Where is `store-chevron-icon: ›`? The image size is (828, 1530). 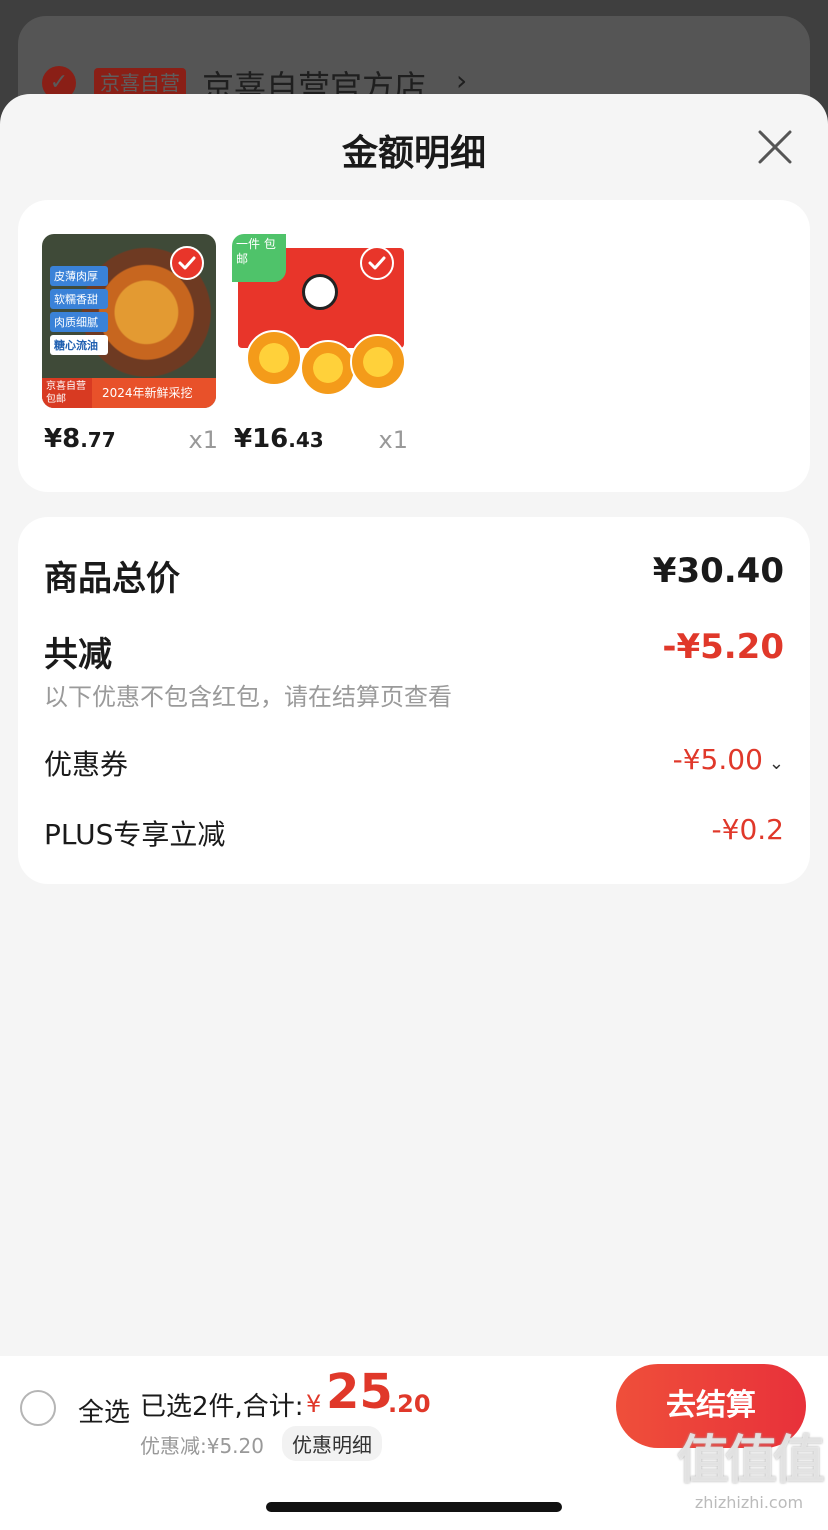
store-chevron-icon: › is located at coordinates (462, 80).